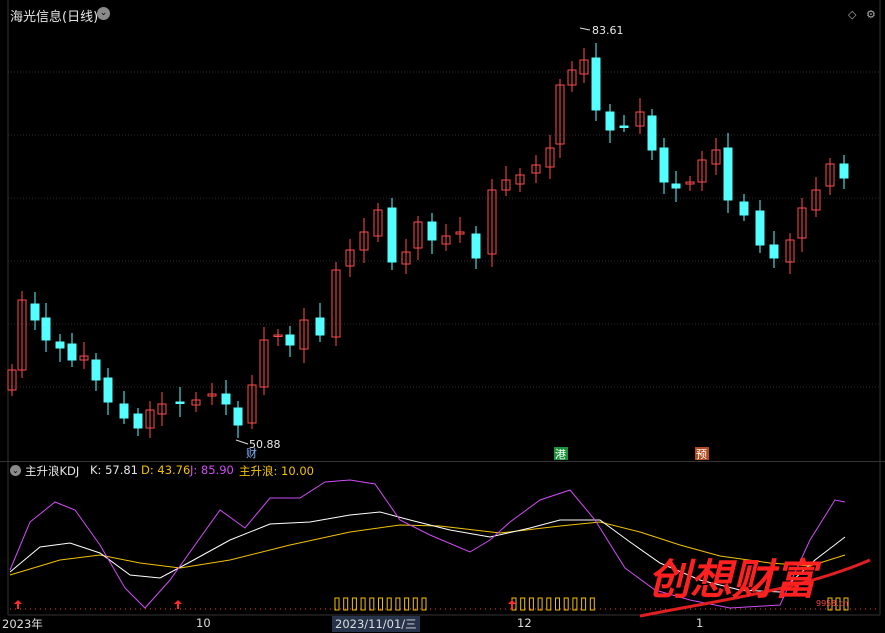 The height and width of the screenshot is (633, 885). I want to click on up-arrow, so click(18, 604).